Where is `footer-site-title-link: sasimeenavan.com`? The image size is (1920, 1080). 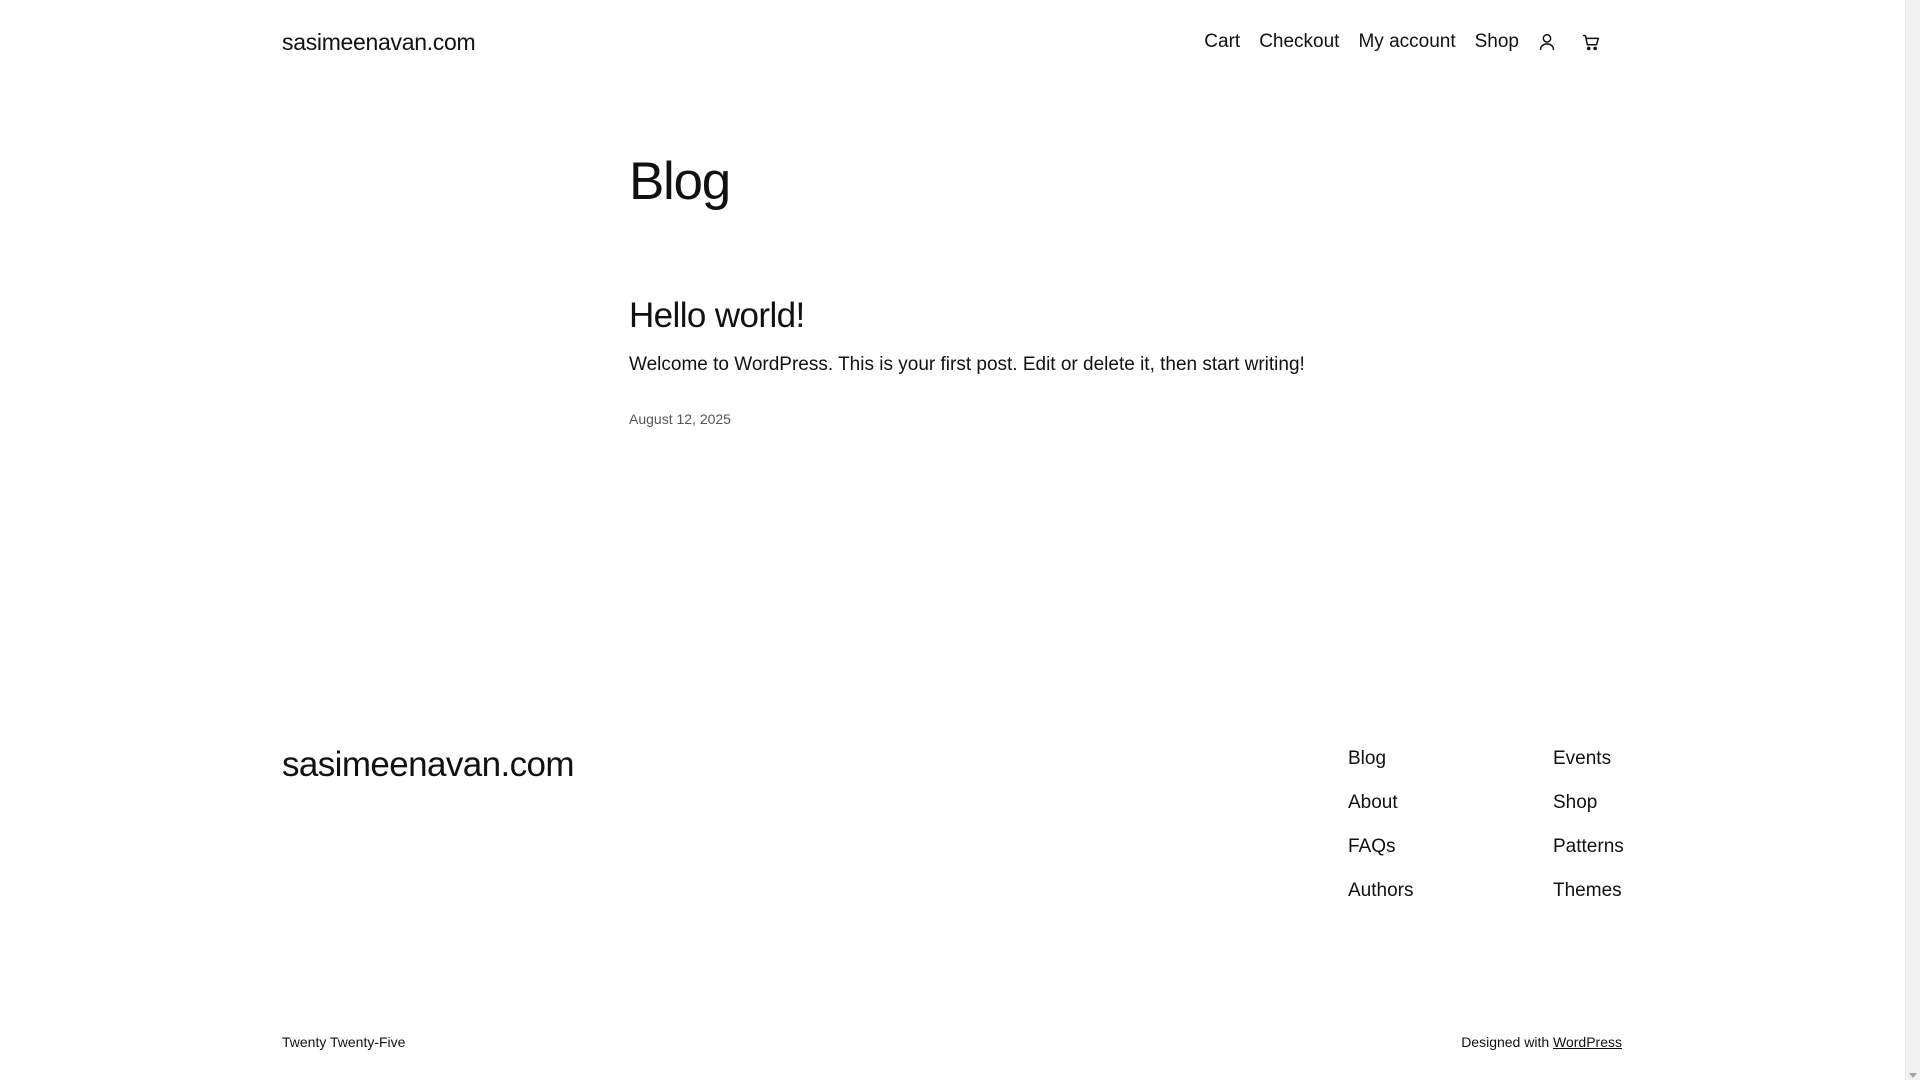 footer-site-title-link: sasimeenavan.com is located at coordinates (428, 765).